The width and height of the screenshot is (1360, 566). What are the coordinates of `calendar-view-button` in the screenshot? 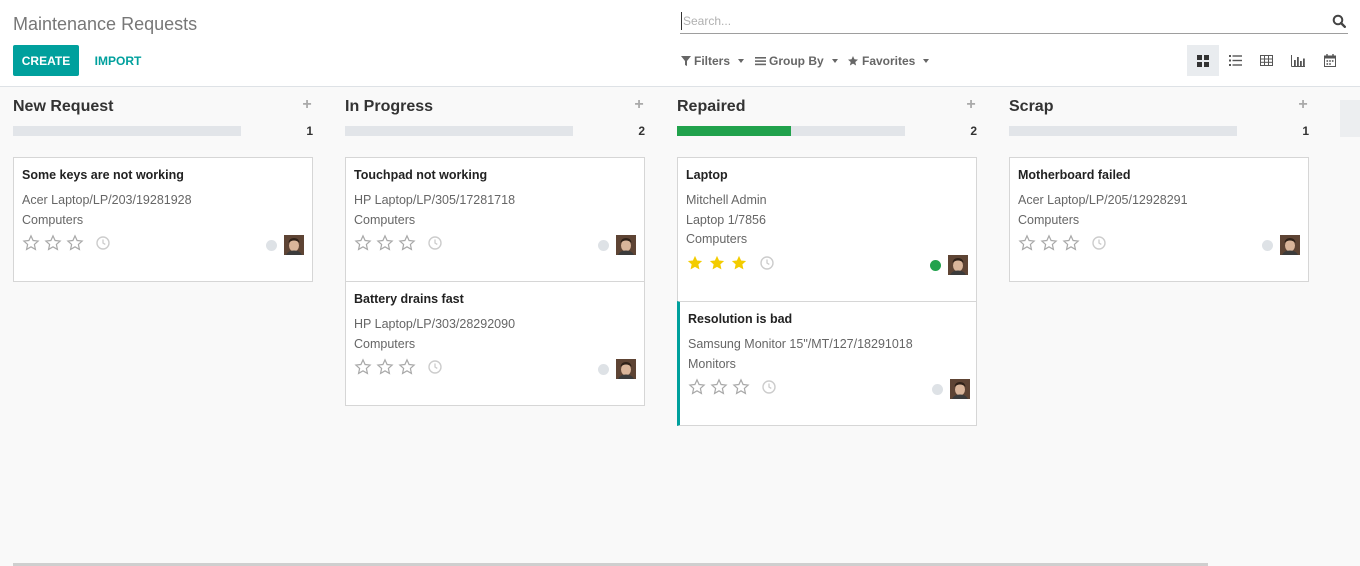 It's located at (1330, 60).